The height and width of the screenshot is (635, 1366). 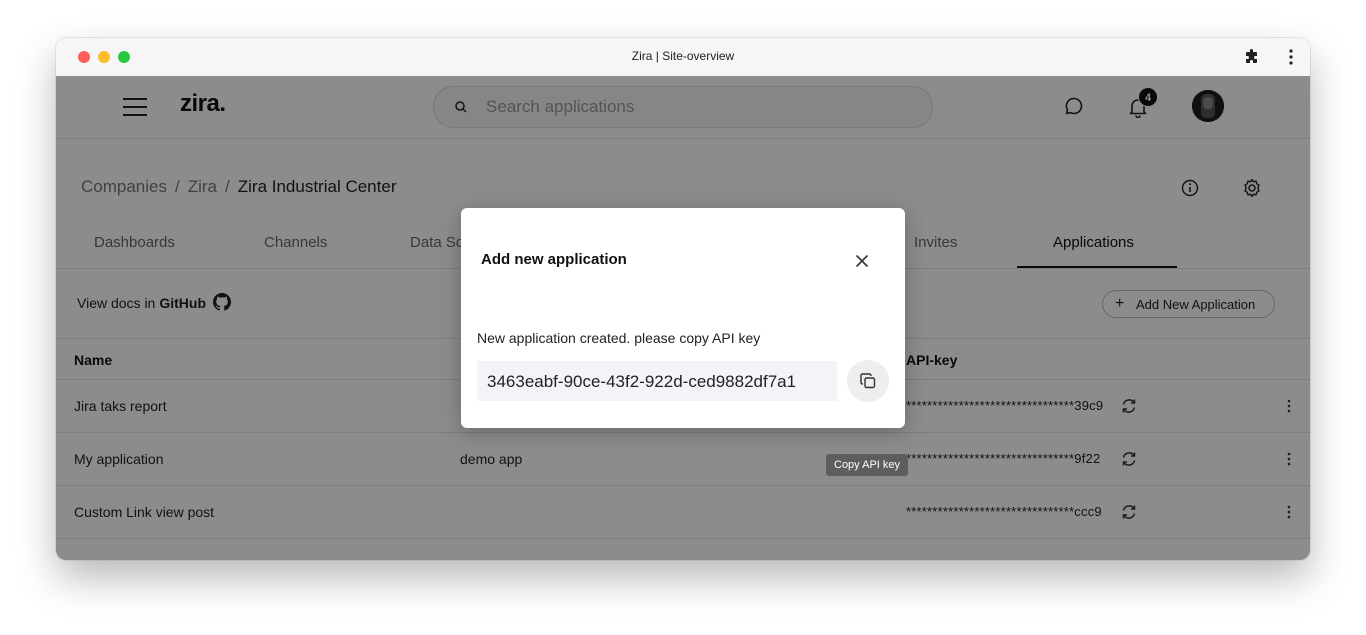 I want to click on api-key-field: 3463eabf-90ce-43f2-922d-ced9882df7a1, so click(x=657, y=381).